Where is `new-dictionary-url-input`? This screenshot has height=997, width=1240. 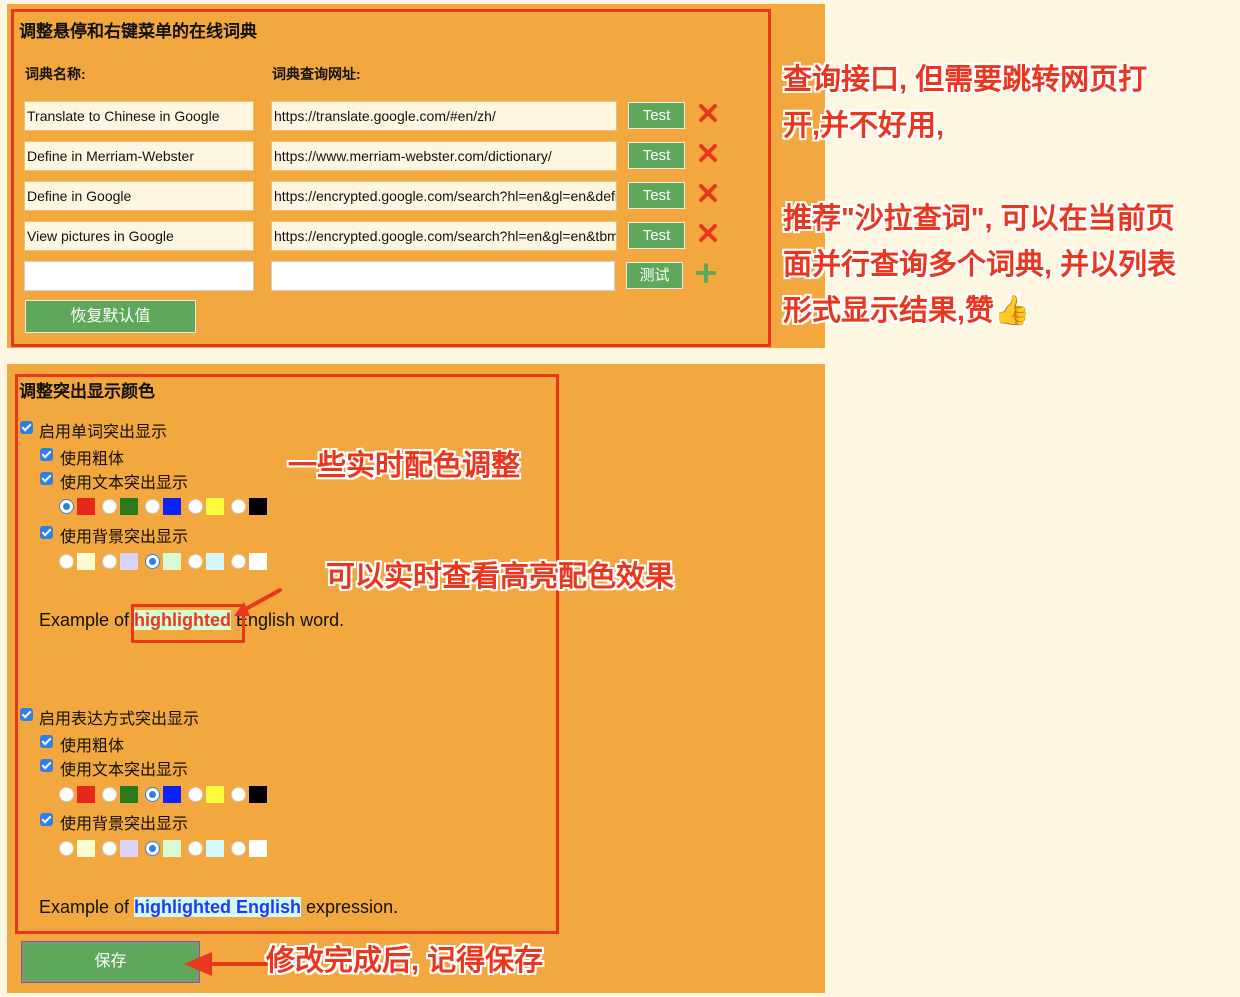 new-dictionary-url-input is located at coordinates (443, 276).